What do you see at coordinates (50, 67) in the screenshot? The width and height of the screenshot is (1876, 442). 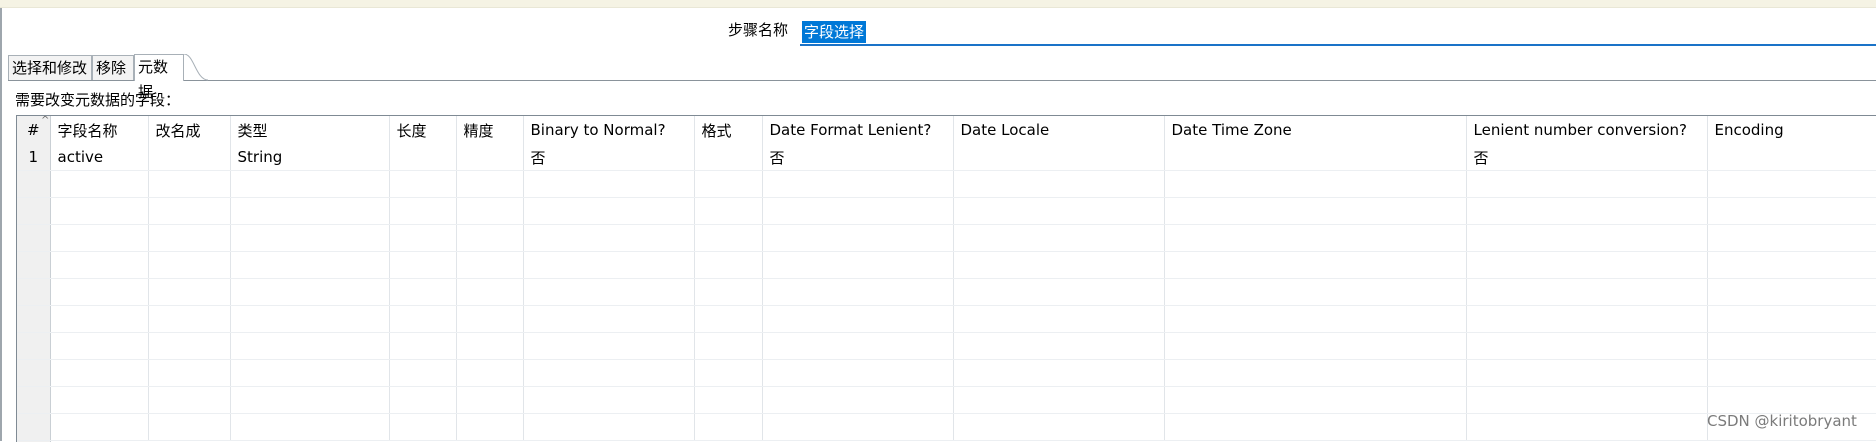 I see `tab-select-modify: 选择和修改` at bounding box center [50, 67].